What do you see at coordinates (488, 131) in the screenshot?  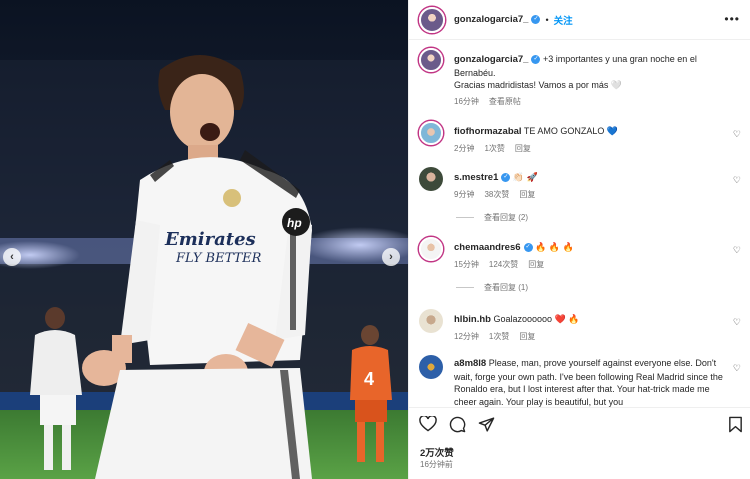 I see `comment-username: fiofhormazabal` at bounding box center [488, 131].